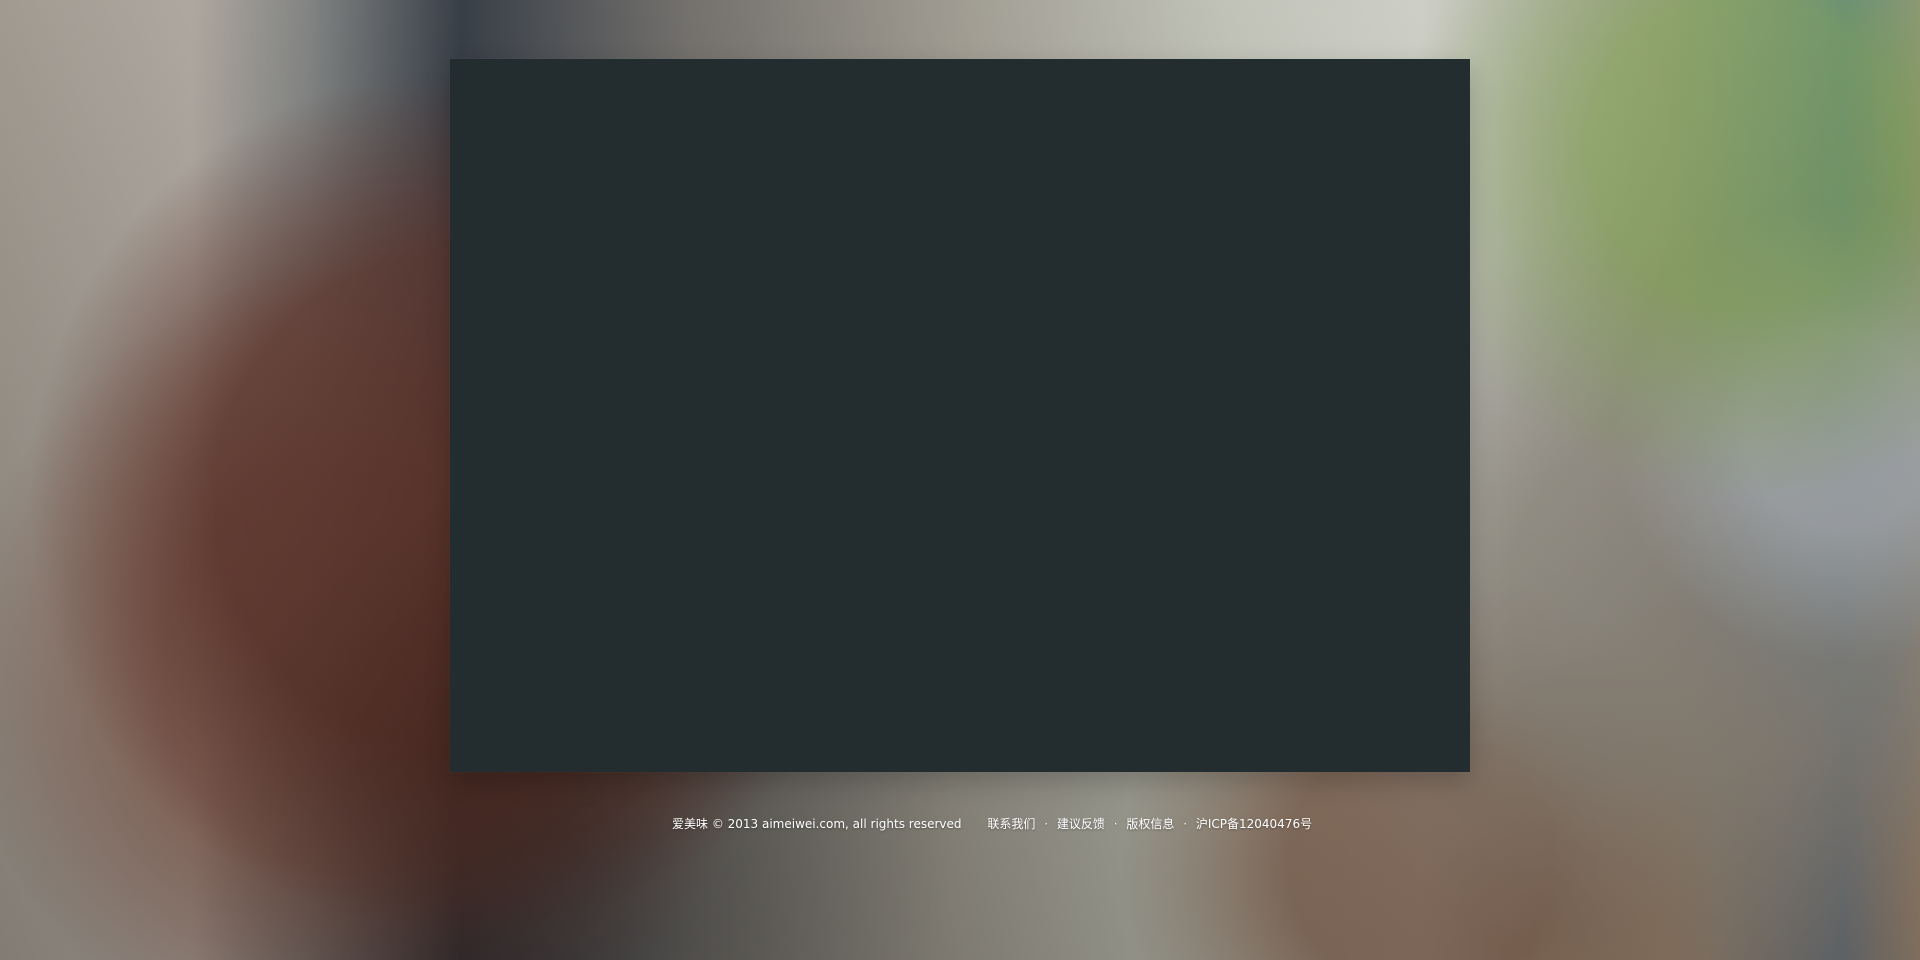 The image size is (1920, 960). What do you see at coordinates (1081, 824) in the screenshot?
I see `feedback-link: 建议反馈` at bounding box center [1081, 824].